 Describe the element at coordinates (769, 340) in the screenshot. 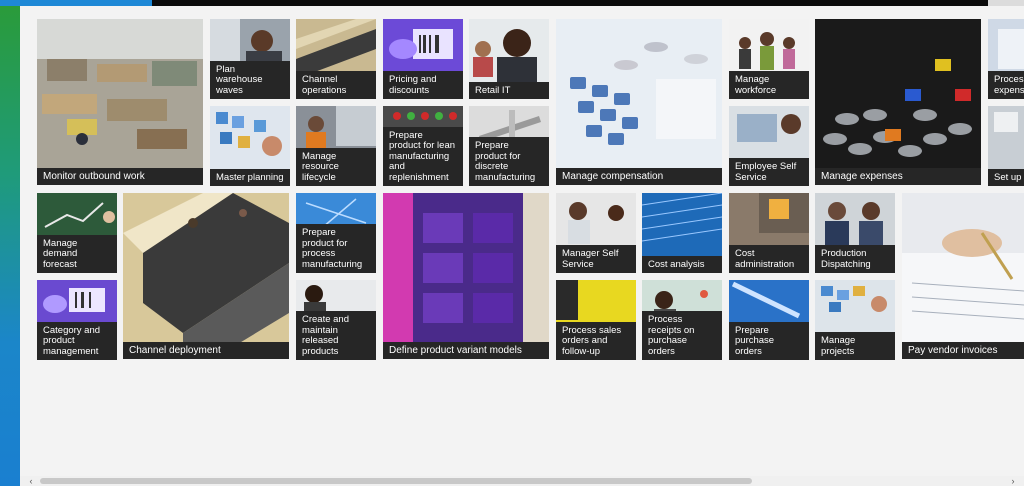

I see `tile-caption: Prepare purchase orders` at that location.